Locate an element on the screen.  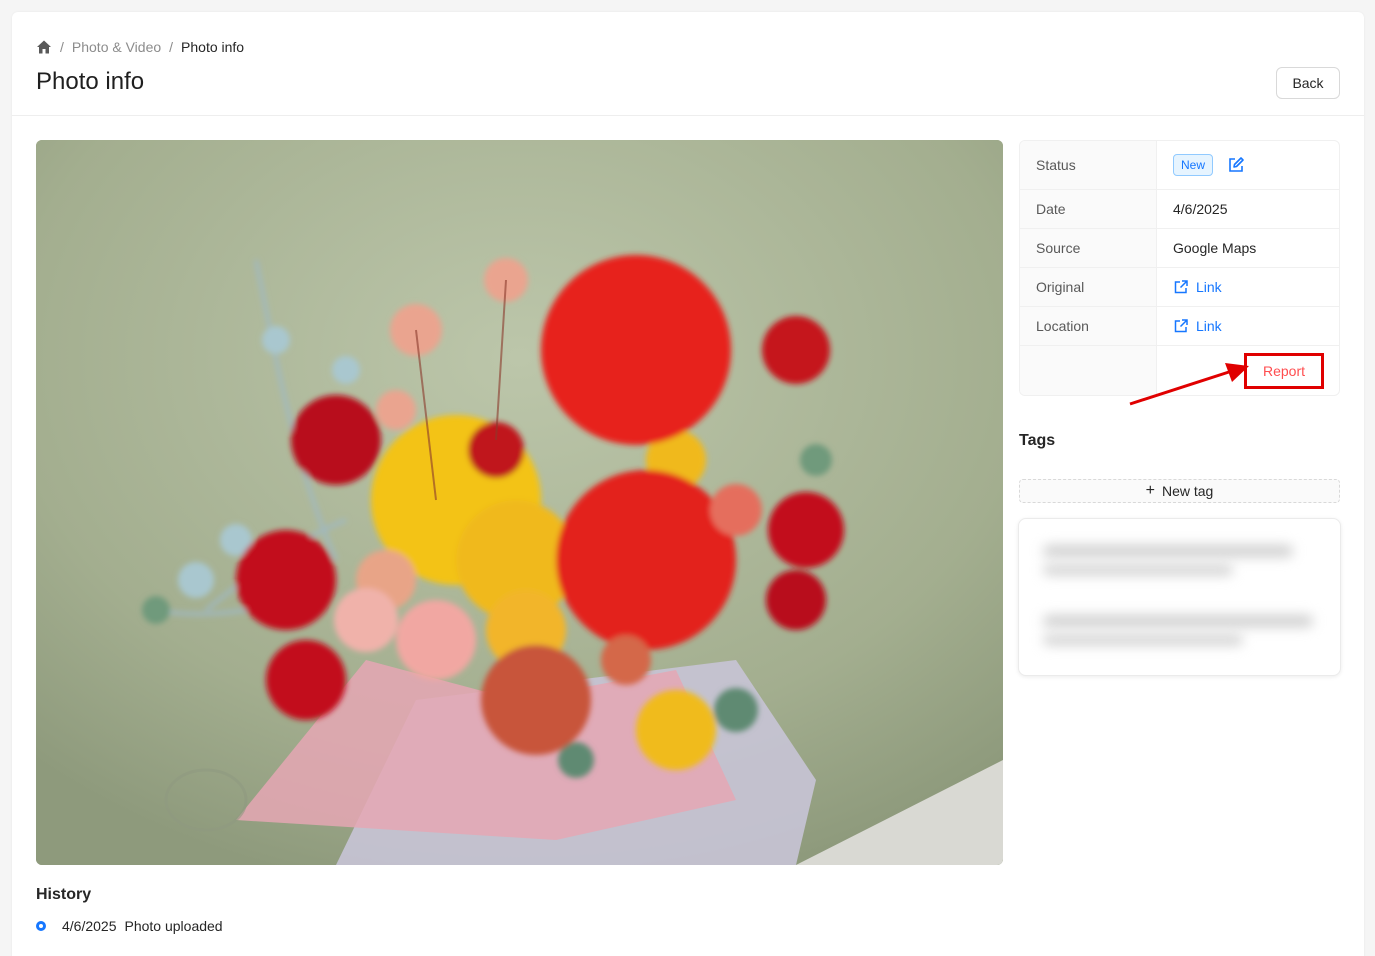
new-tag-label: New tag is located at coordinates (1187, 491).